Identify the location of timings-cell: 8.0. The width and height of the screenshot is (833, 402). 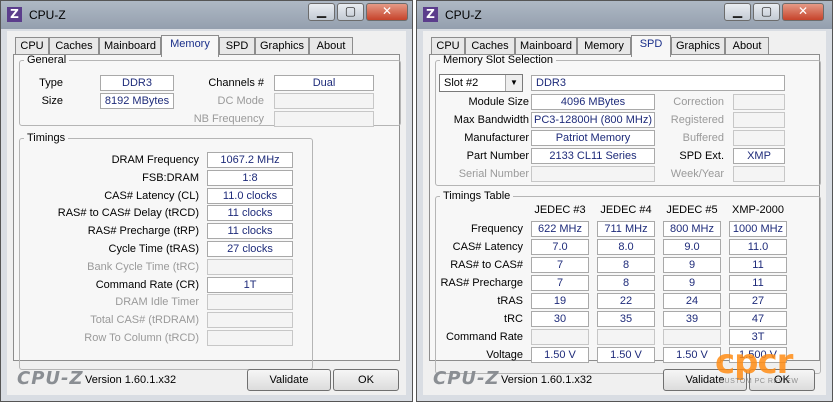
(626, 247).